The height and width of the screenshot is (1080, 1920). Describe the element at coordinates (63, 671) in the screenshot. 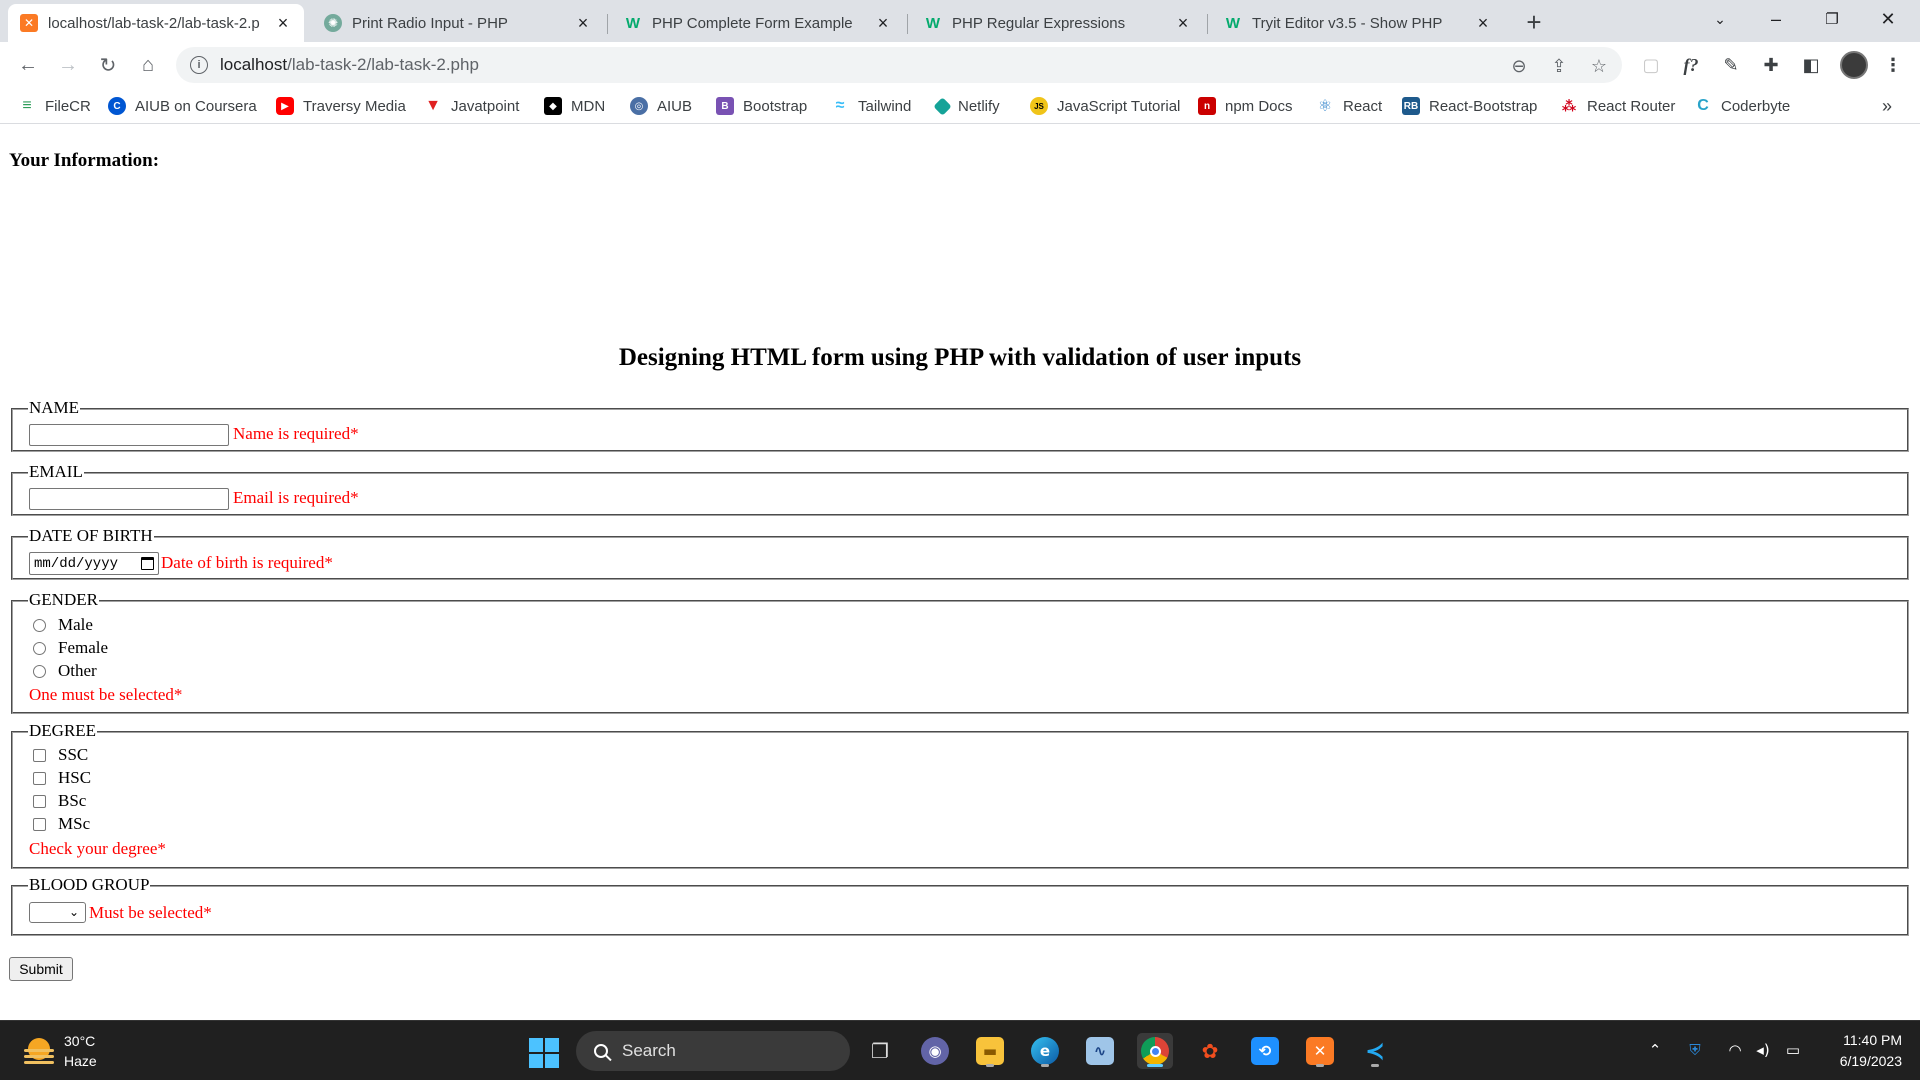

I see `gender-option-other: Other` at that location.